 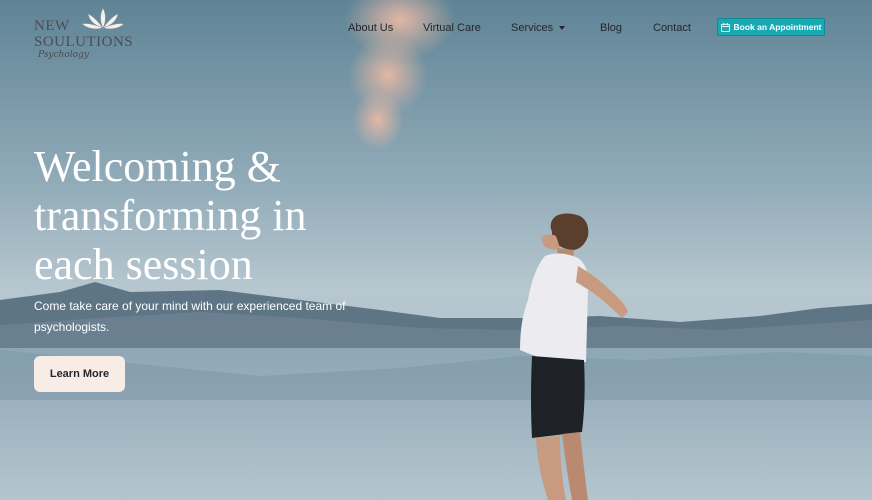 What do you see at coordinates (532, 28) in the screenshot?
I see `nav-item-services-label: Services` at bounding box center [532, 28].